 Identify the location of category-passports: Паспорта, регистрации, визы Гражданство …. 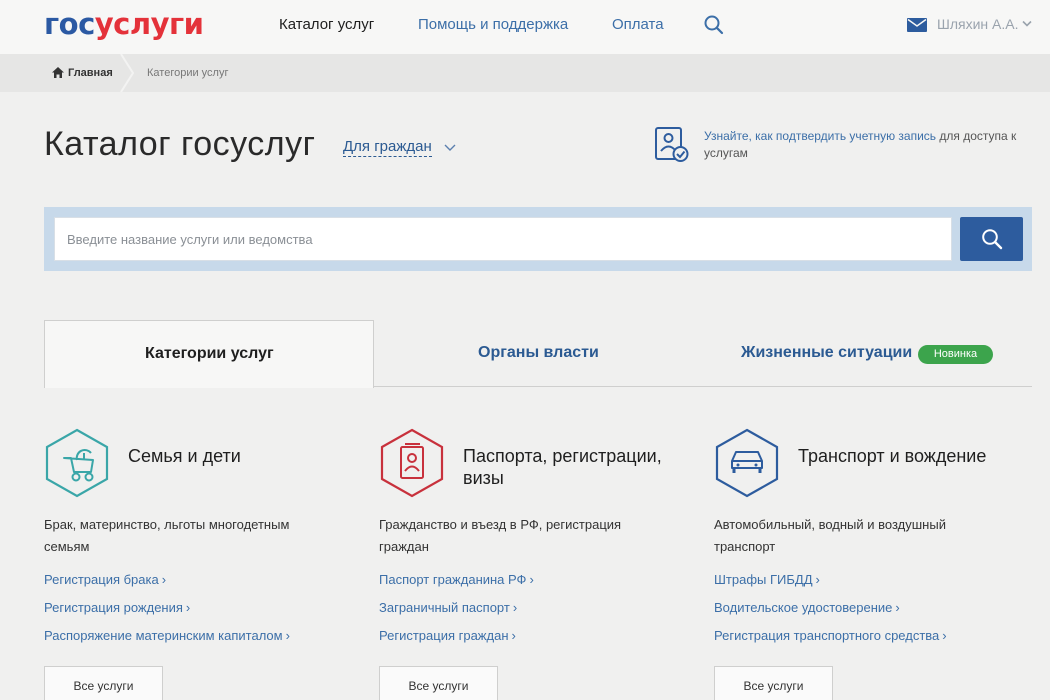
(534, 564).